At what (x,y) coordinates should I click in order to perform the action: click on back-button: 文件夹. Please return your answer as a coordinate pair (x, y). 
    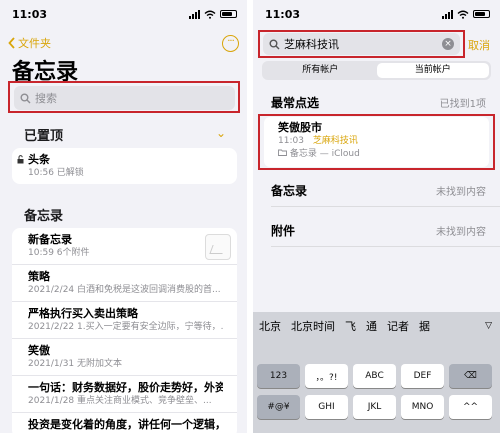
    Looking at the image, I should click on (29, 43).